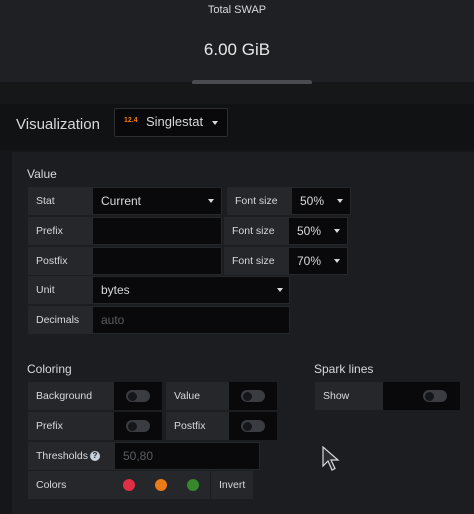 This screenshot has height=514, width=474. Describe the element at coordinates (253, 426) in the screenshot. I see `postfix-color-toggle` at that location.